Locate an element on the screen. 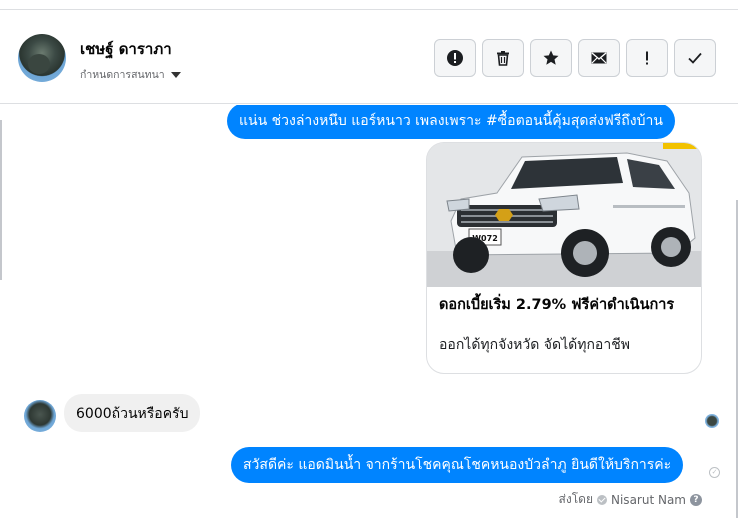 The image size is (738, 518). report-spam-button is located at coordinates (455, 58).